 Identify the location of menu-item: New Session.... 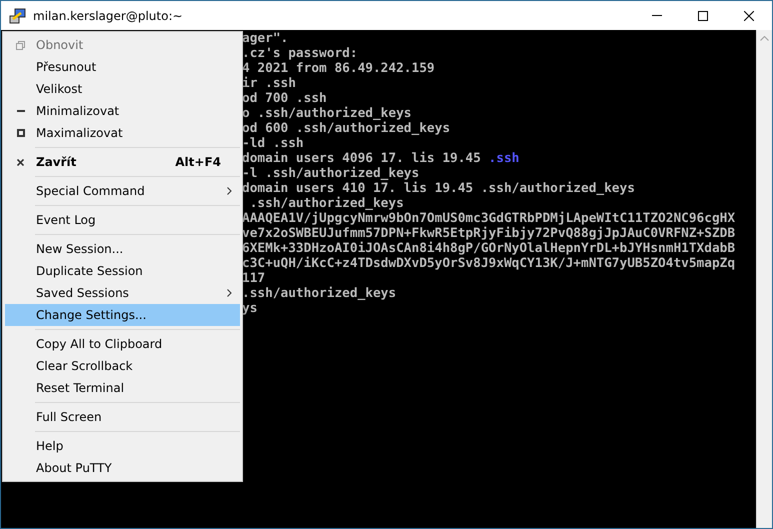
(122, 249).